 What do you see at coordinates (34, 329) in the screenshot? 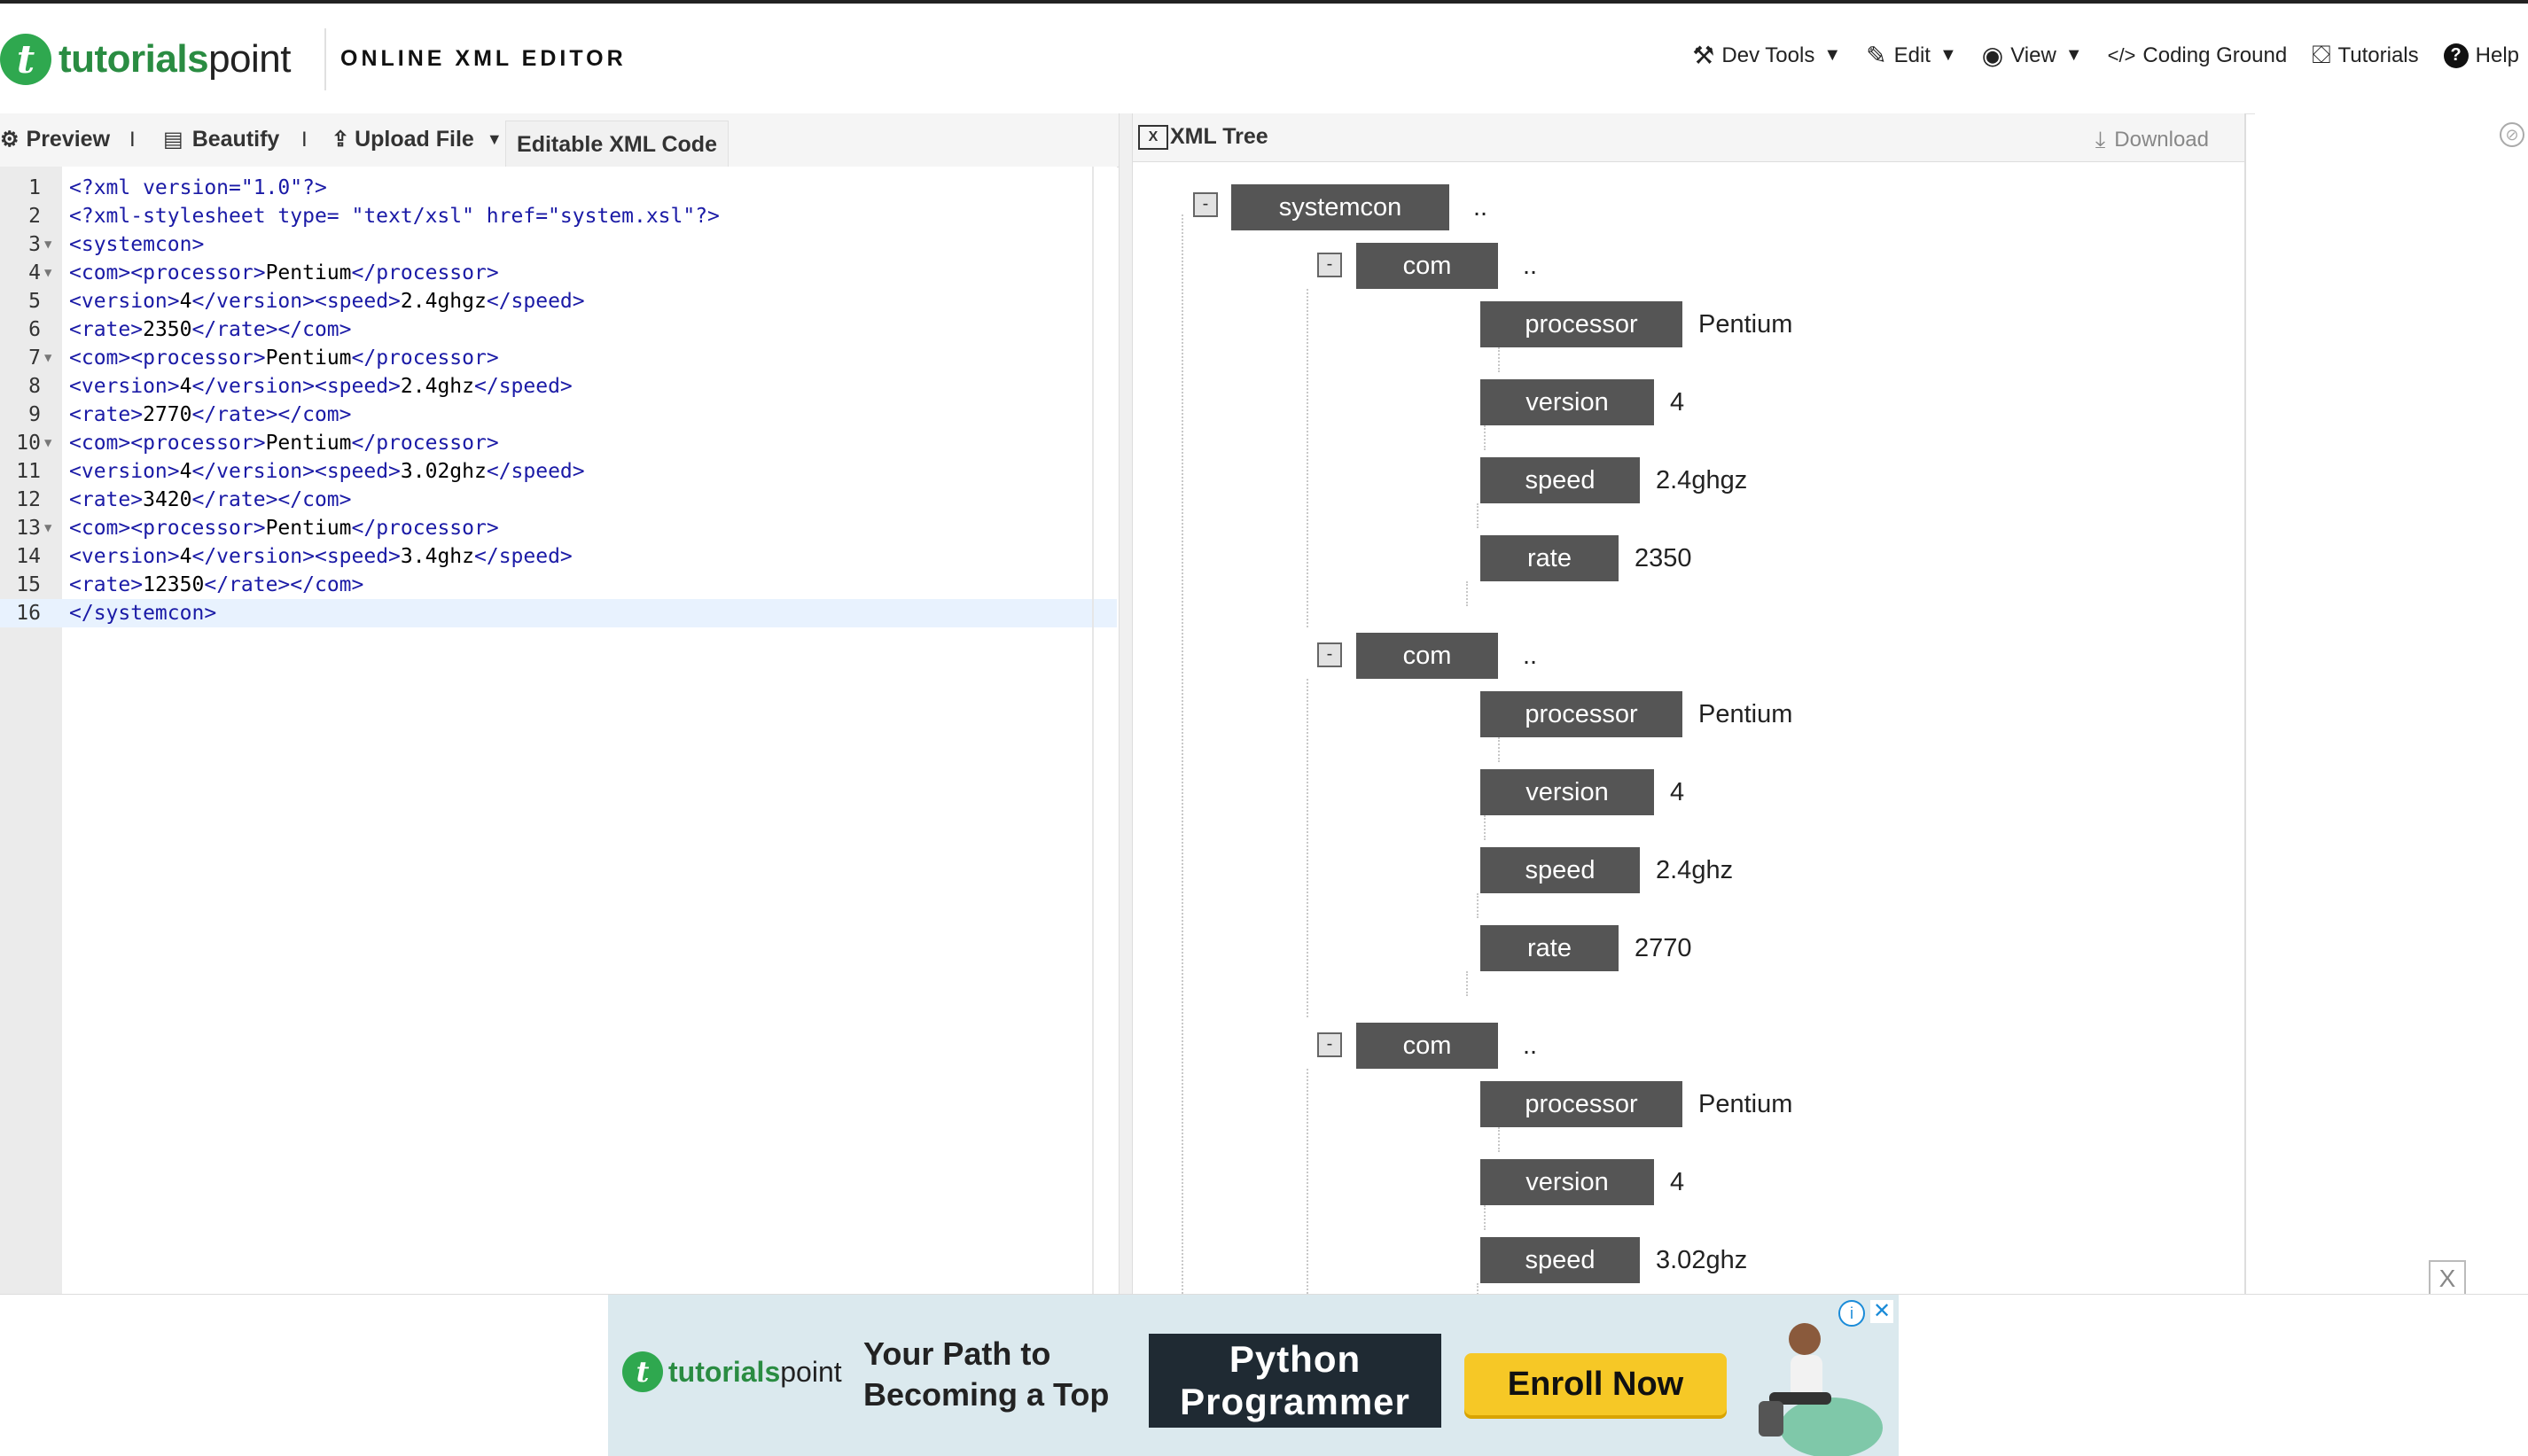
I see `line-number: 6` at bounding box center [34, 329].